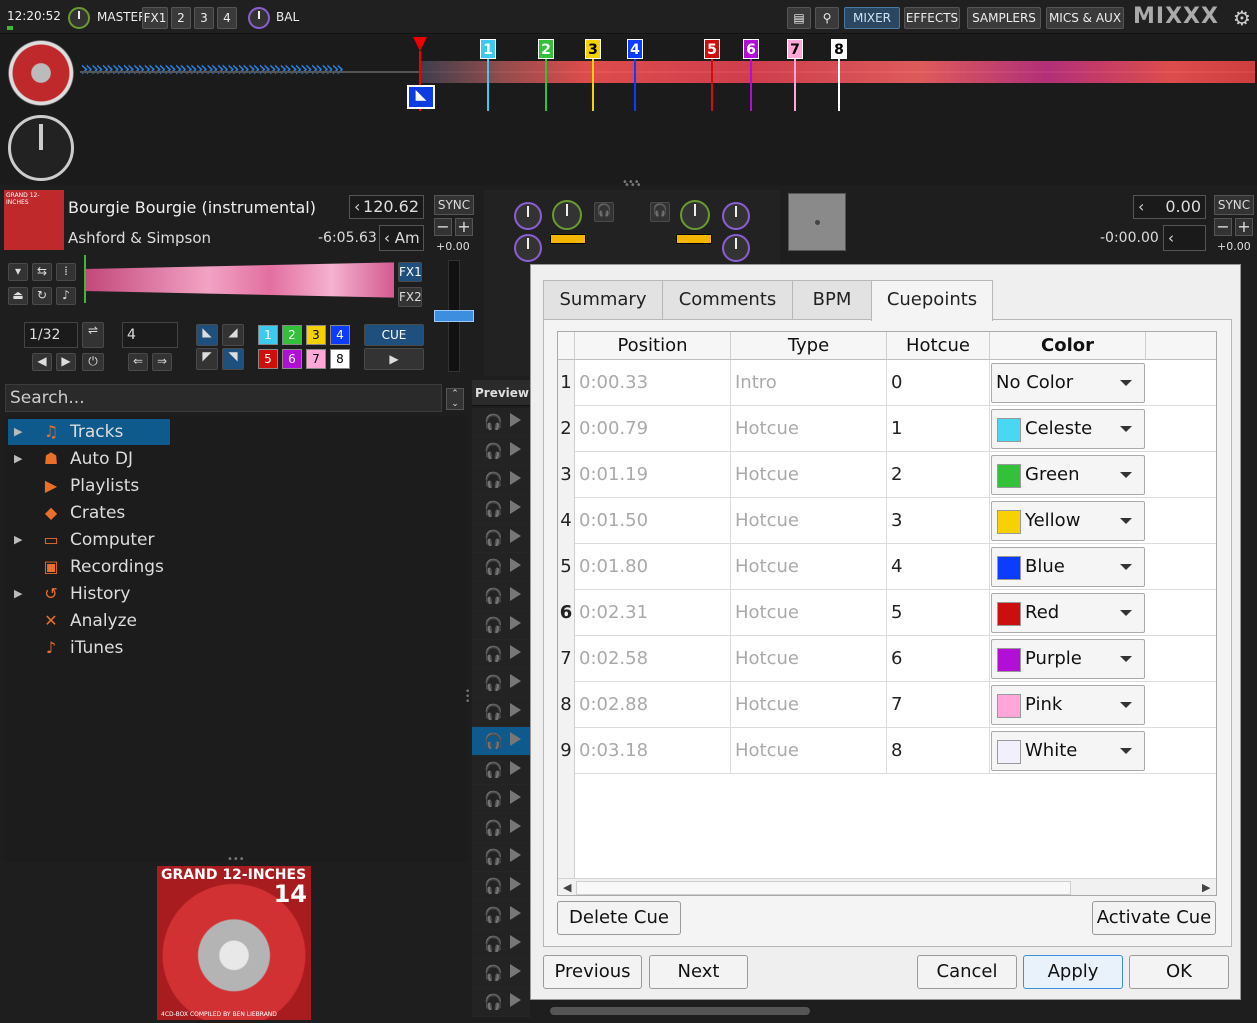 This screenshot has height=1023, width=1257. Describe the element at coordinates (1085, 18) in the screenshot. I see `mics-aux-button: MICS & AUX` at that location.